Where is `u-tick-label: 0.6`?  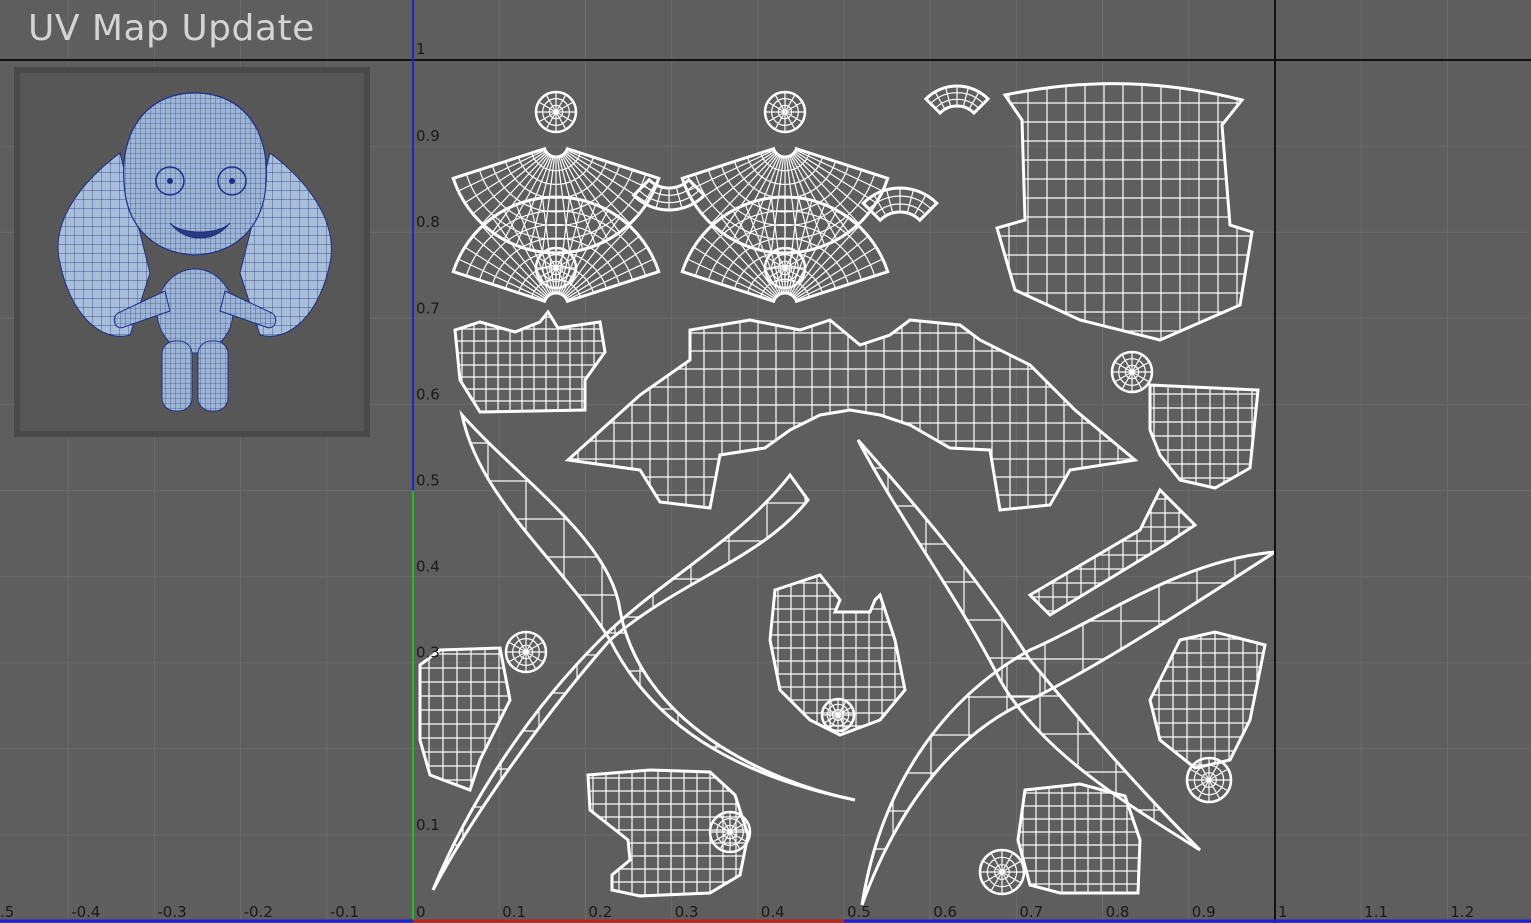
u-tick-label: 0.6 is located at coordinates (945, 912).